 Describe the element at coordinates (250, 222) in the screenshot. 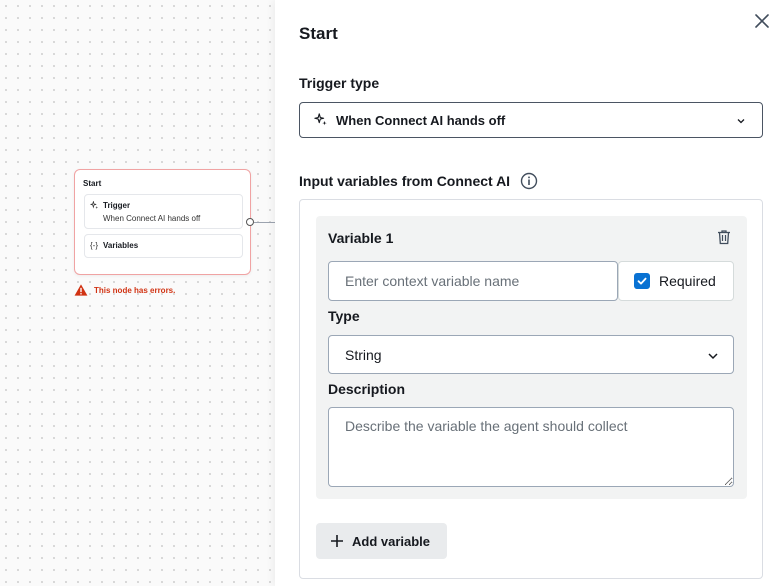

I see `output-port` at that location.